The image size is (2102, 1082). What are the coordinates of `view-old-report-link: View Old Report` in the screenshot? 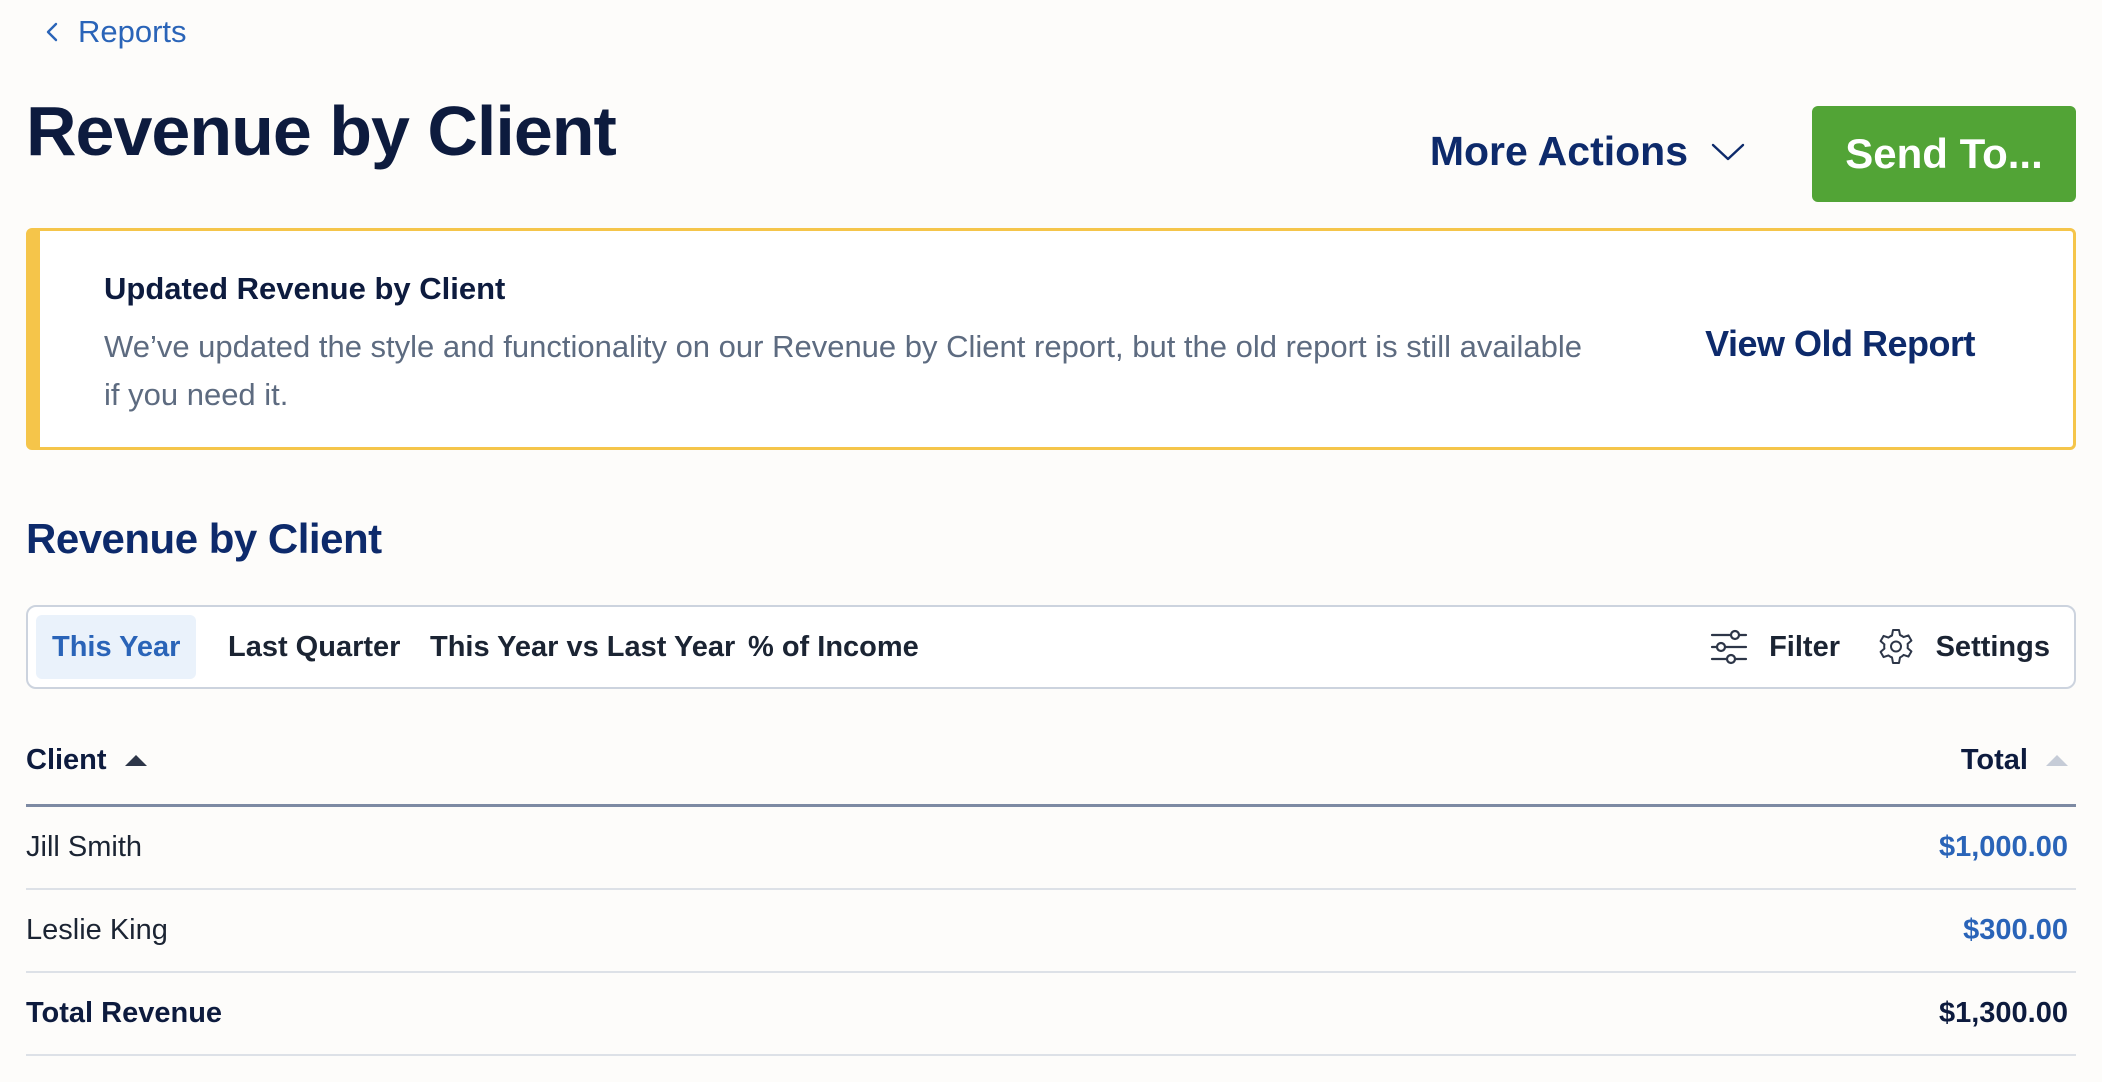 It's located at (1840, 344).